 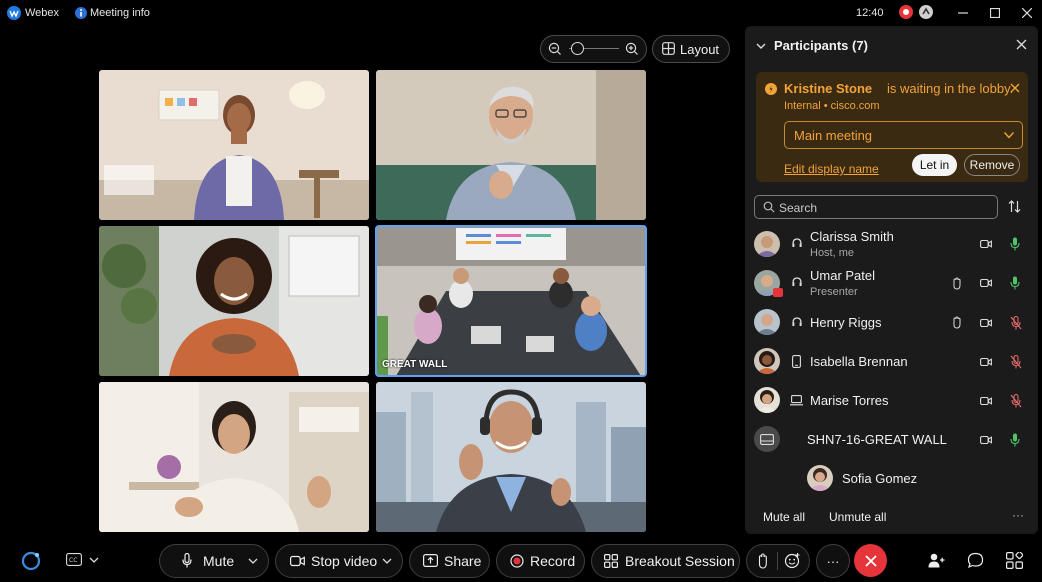 I want to click on collapse-panel-chevron-icon, so click(x=761, y=46).